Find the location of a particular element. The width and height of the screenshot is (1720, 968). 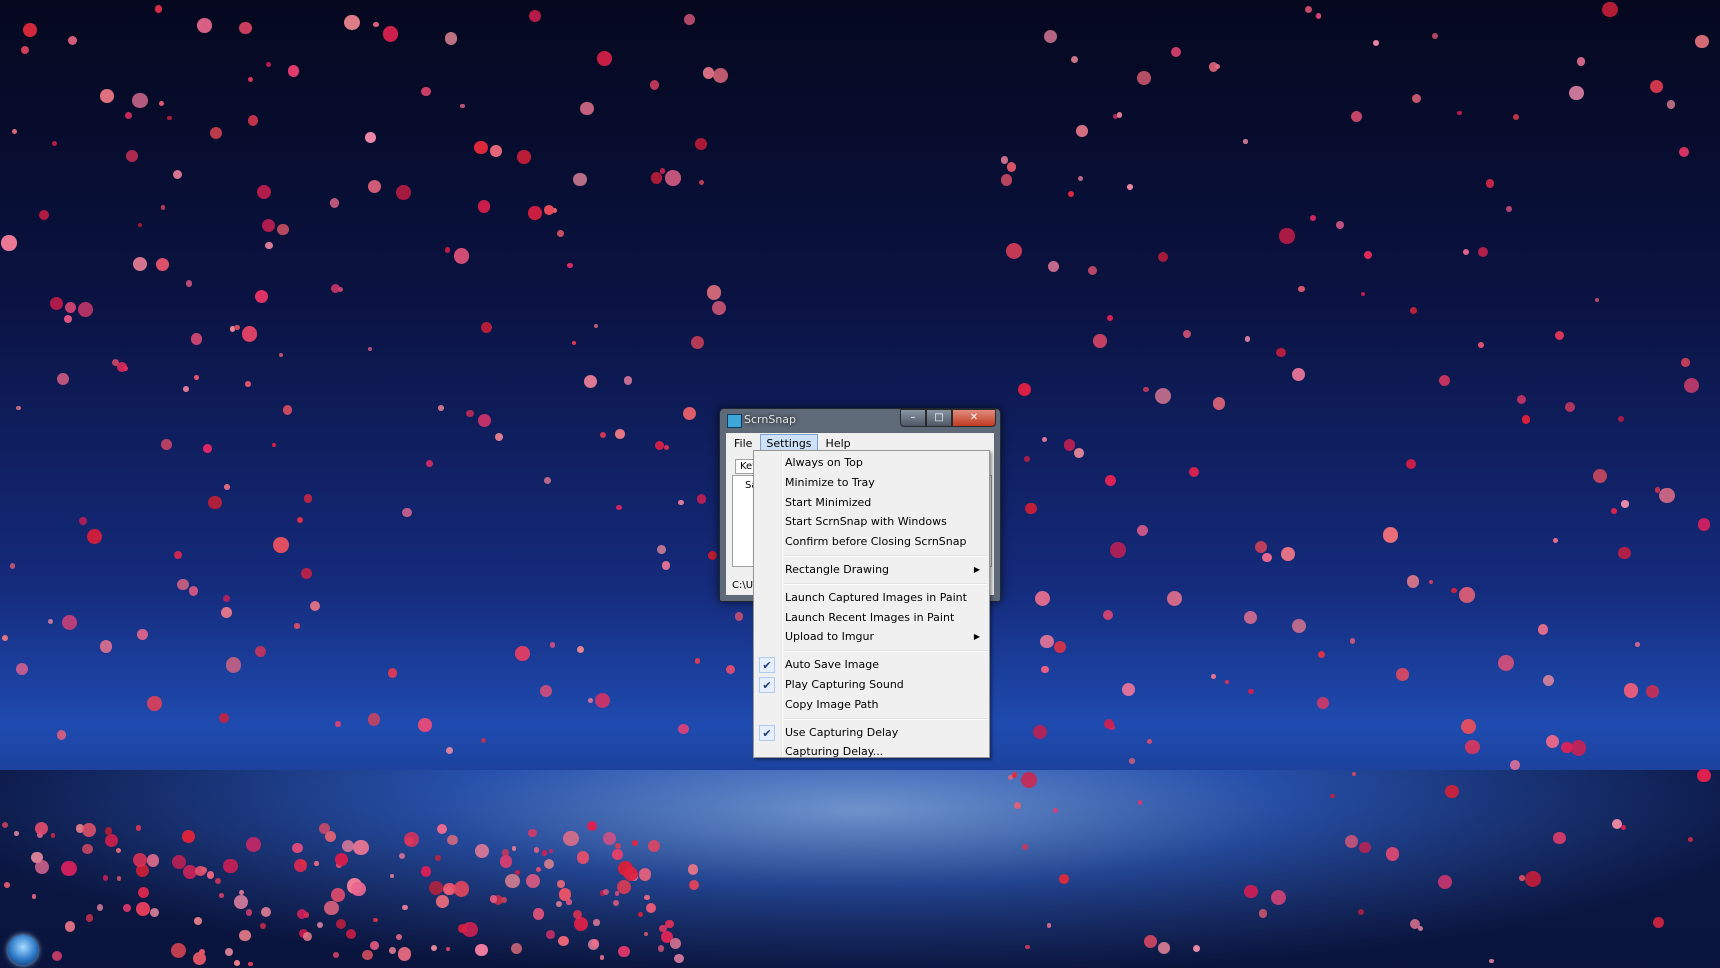

menu-item-launch-captured-images-in-paint: Launch Captured Images in Paint is located at coordinates (871, 598).